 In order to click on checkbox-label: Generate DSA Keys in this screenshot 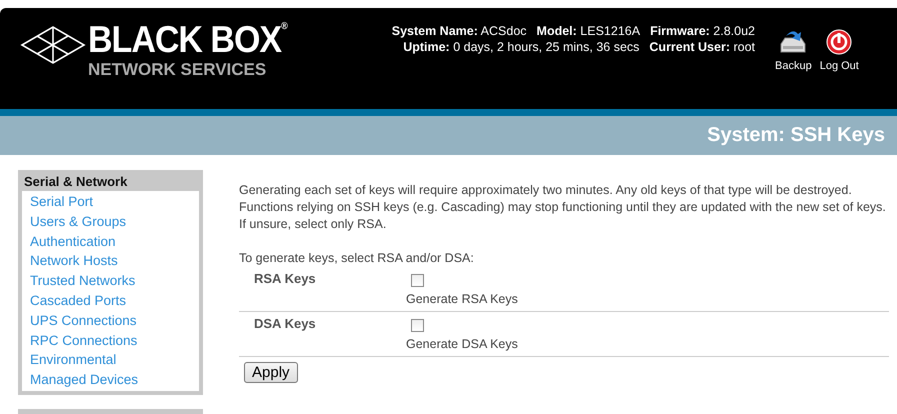, I will do `click(462, 344)`.